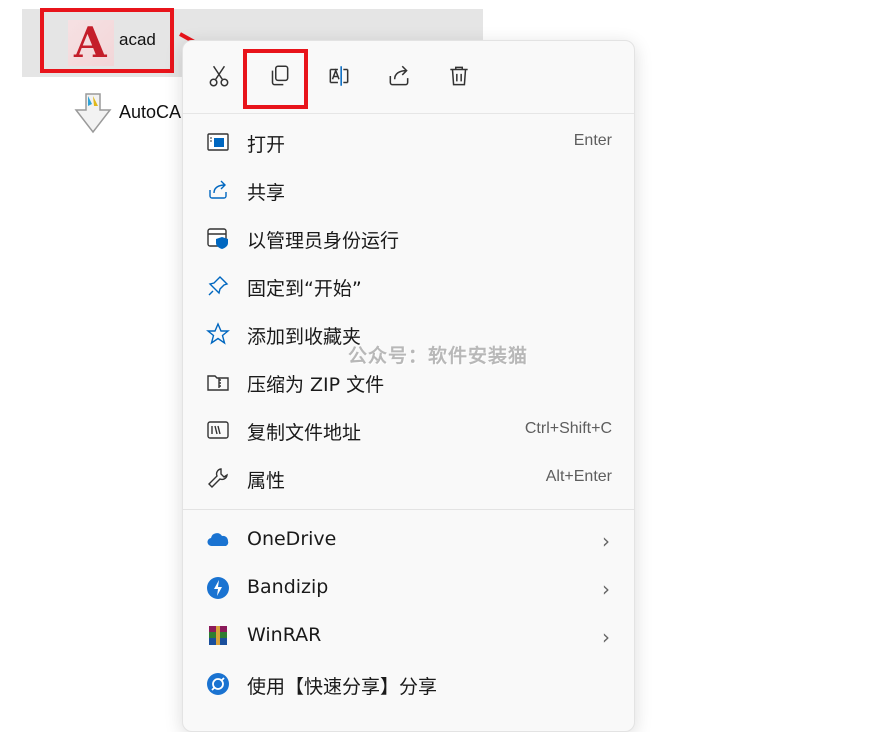 The height and width of the screenshot is (732, 890). What do you see at coordinates (218, 334) in the screenshot?
I see `star-icon` at bounding box center [218, 334].